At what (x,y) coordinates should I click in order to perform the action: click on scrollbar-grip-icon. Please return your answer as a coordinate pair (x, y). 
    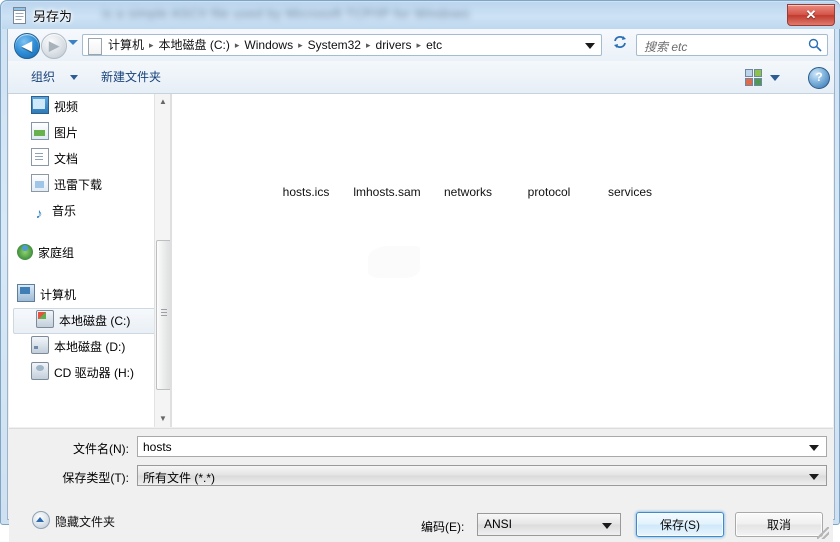
    Looking at the image, I should click on (164, 309).